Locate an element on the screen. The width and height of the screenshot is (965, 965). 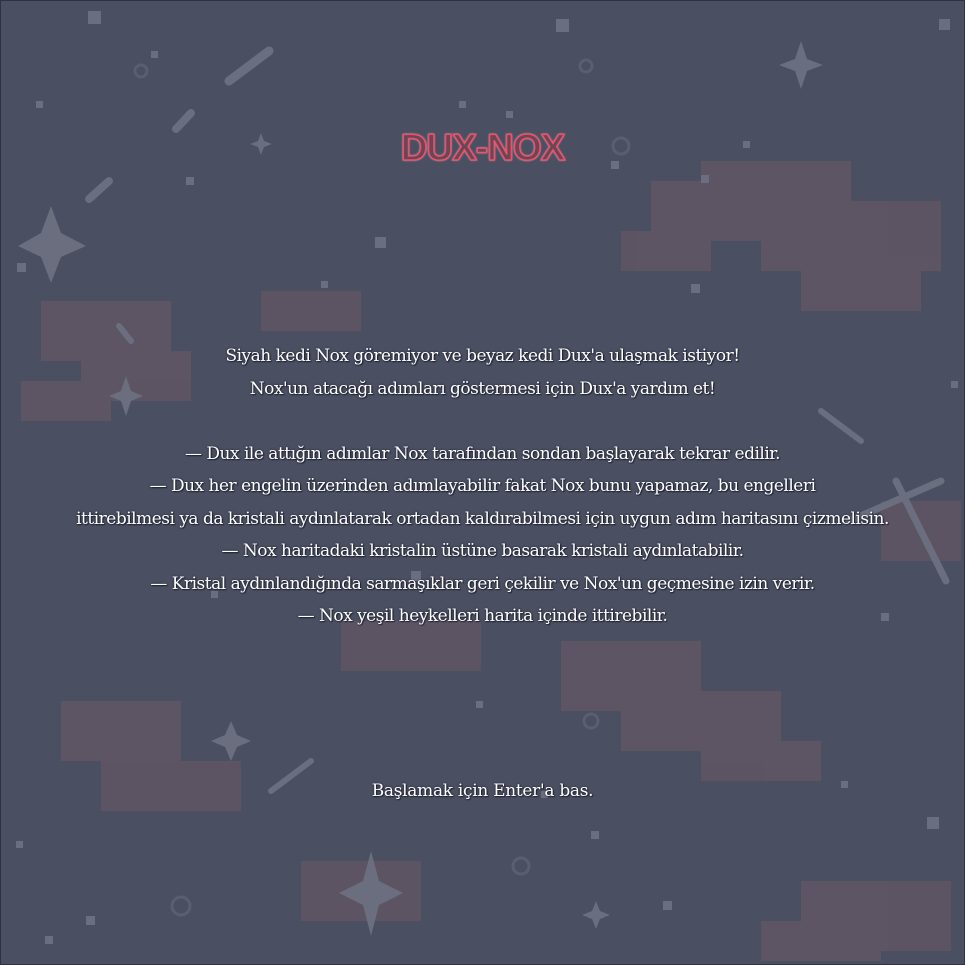
start-prompt: Başlamak için Enter'a bas. is located at coordinates (482, 791).